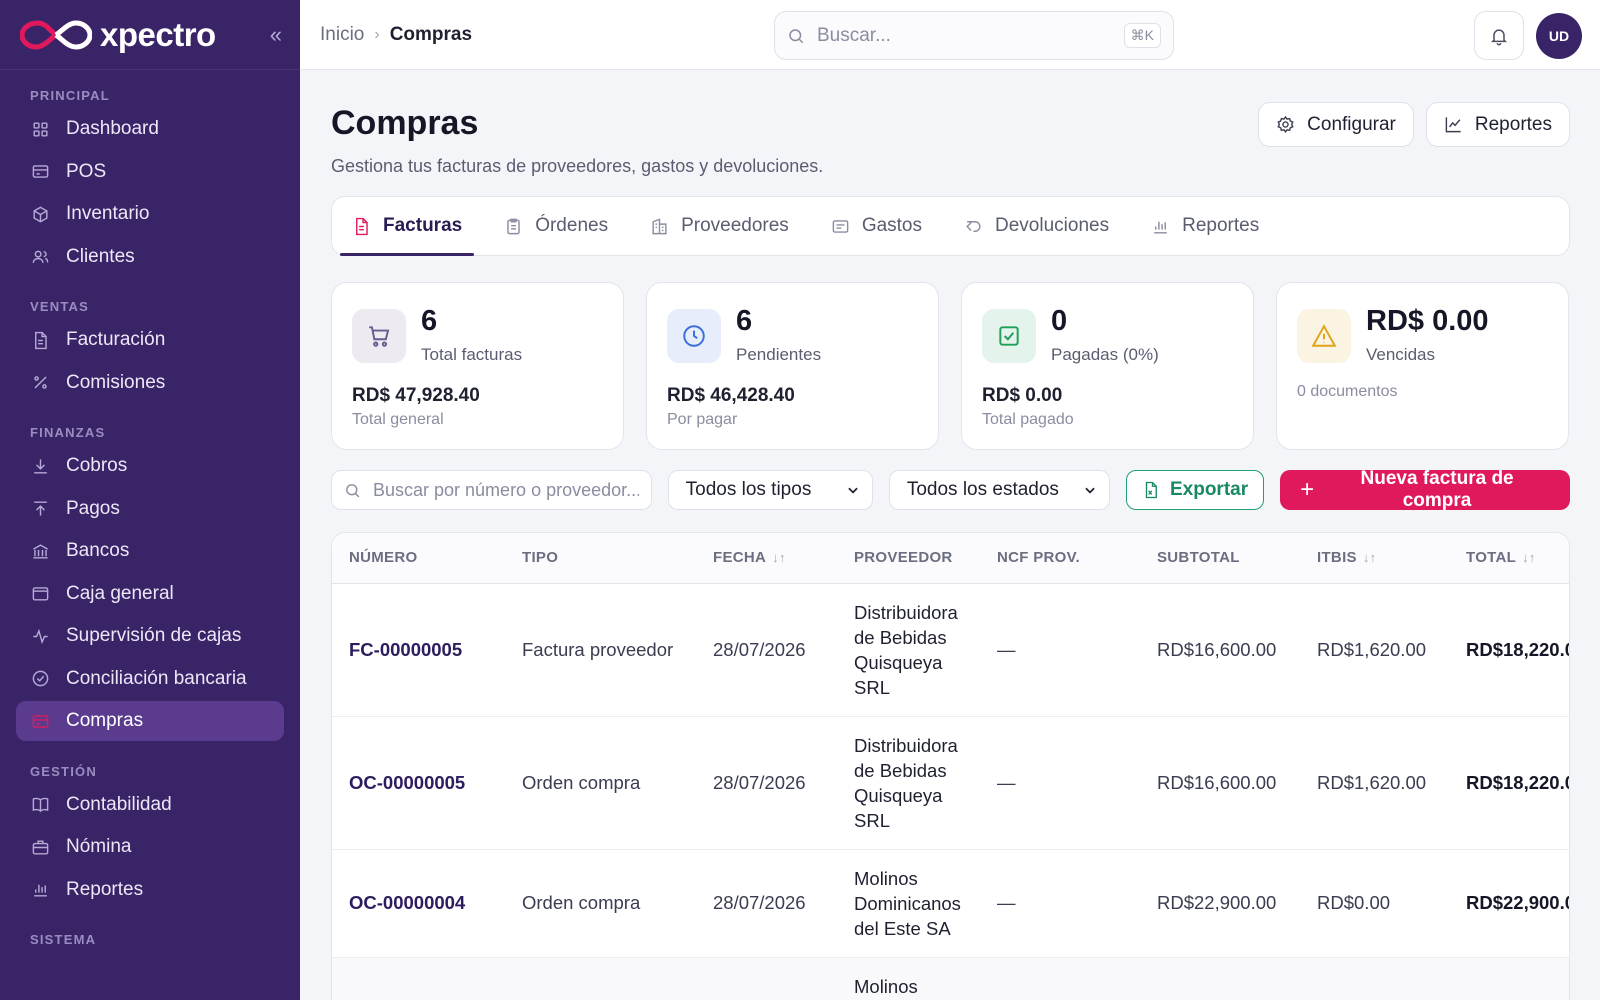 The image size is (1600, 1000). Describe the element at coordinates (1105, 354) in the screenshot. I see `stat-label: Pagadas (0%)` at that location.